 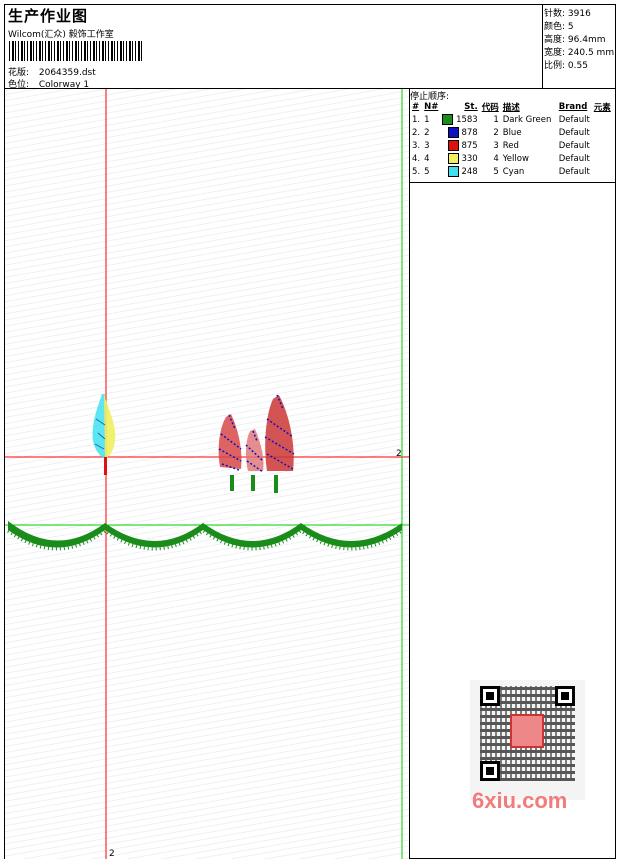 I want to click on height-value: 96.4mm, so click(x=586, y=40).